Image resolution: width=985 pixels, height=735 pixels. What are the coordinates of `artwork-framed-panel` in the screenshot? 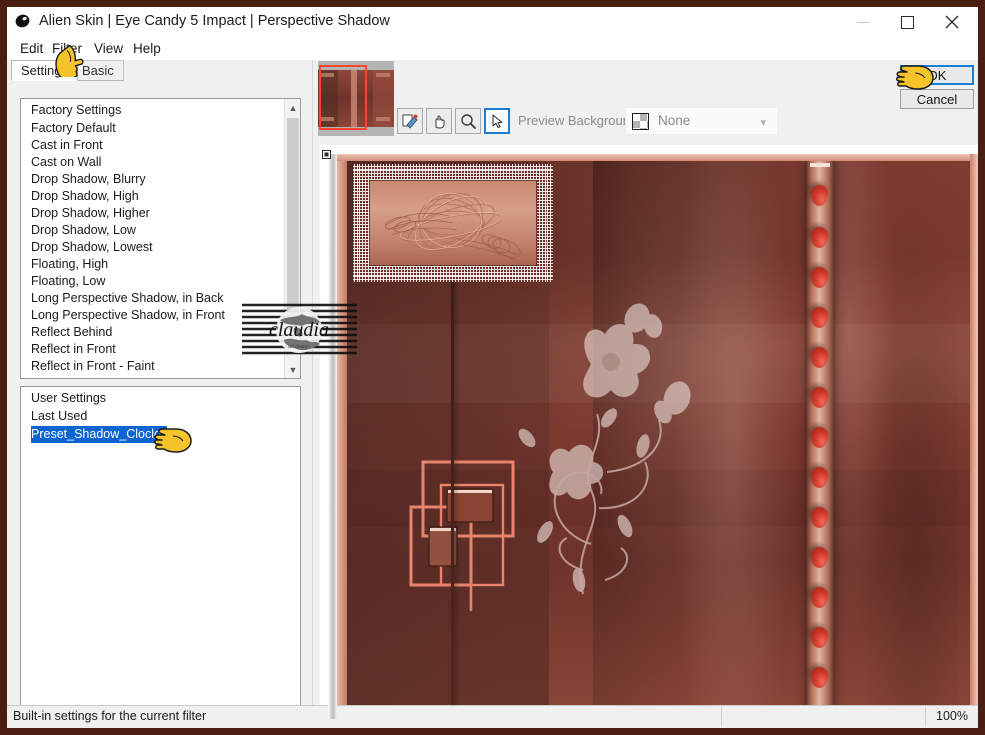 It's located at (453, 223).